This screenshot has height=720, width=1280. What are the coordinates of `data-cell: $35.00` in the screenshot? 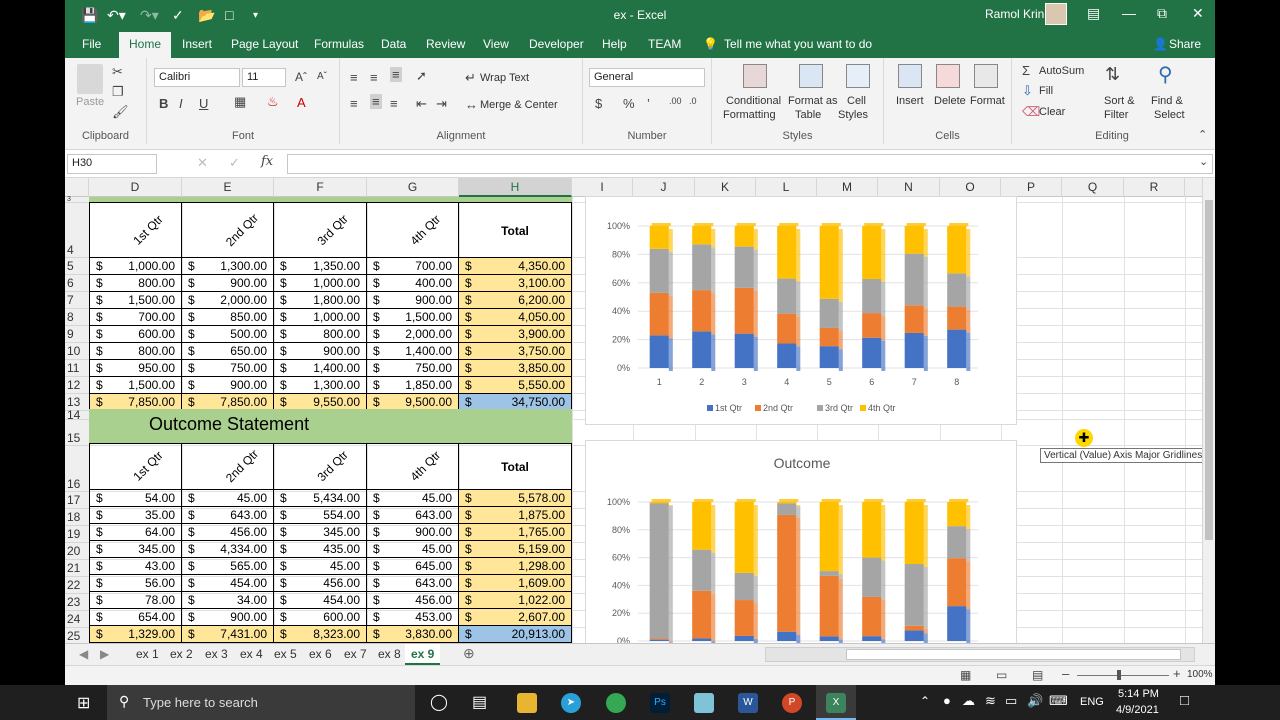 It's located at (135, 515).